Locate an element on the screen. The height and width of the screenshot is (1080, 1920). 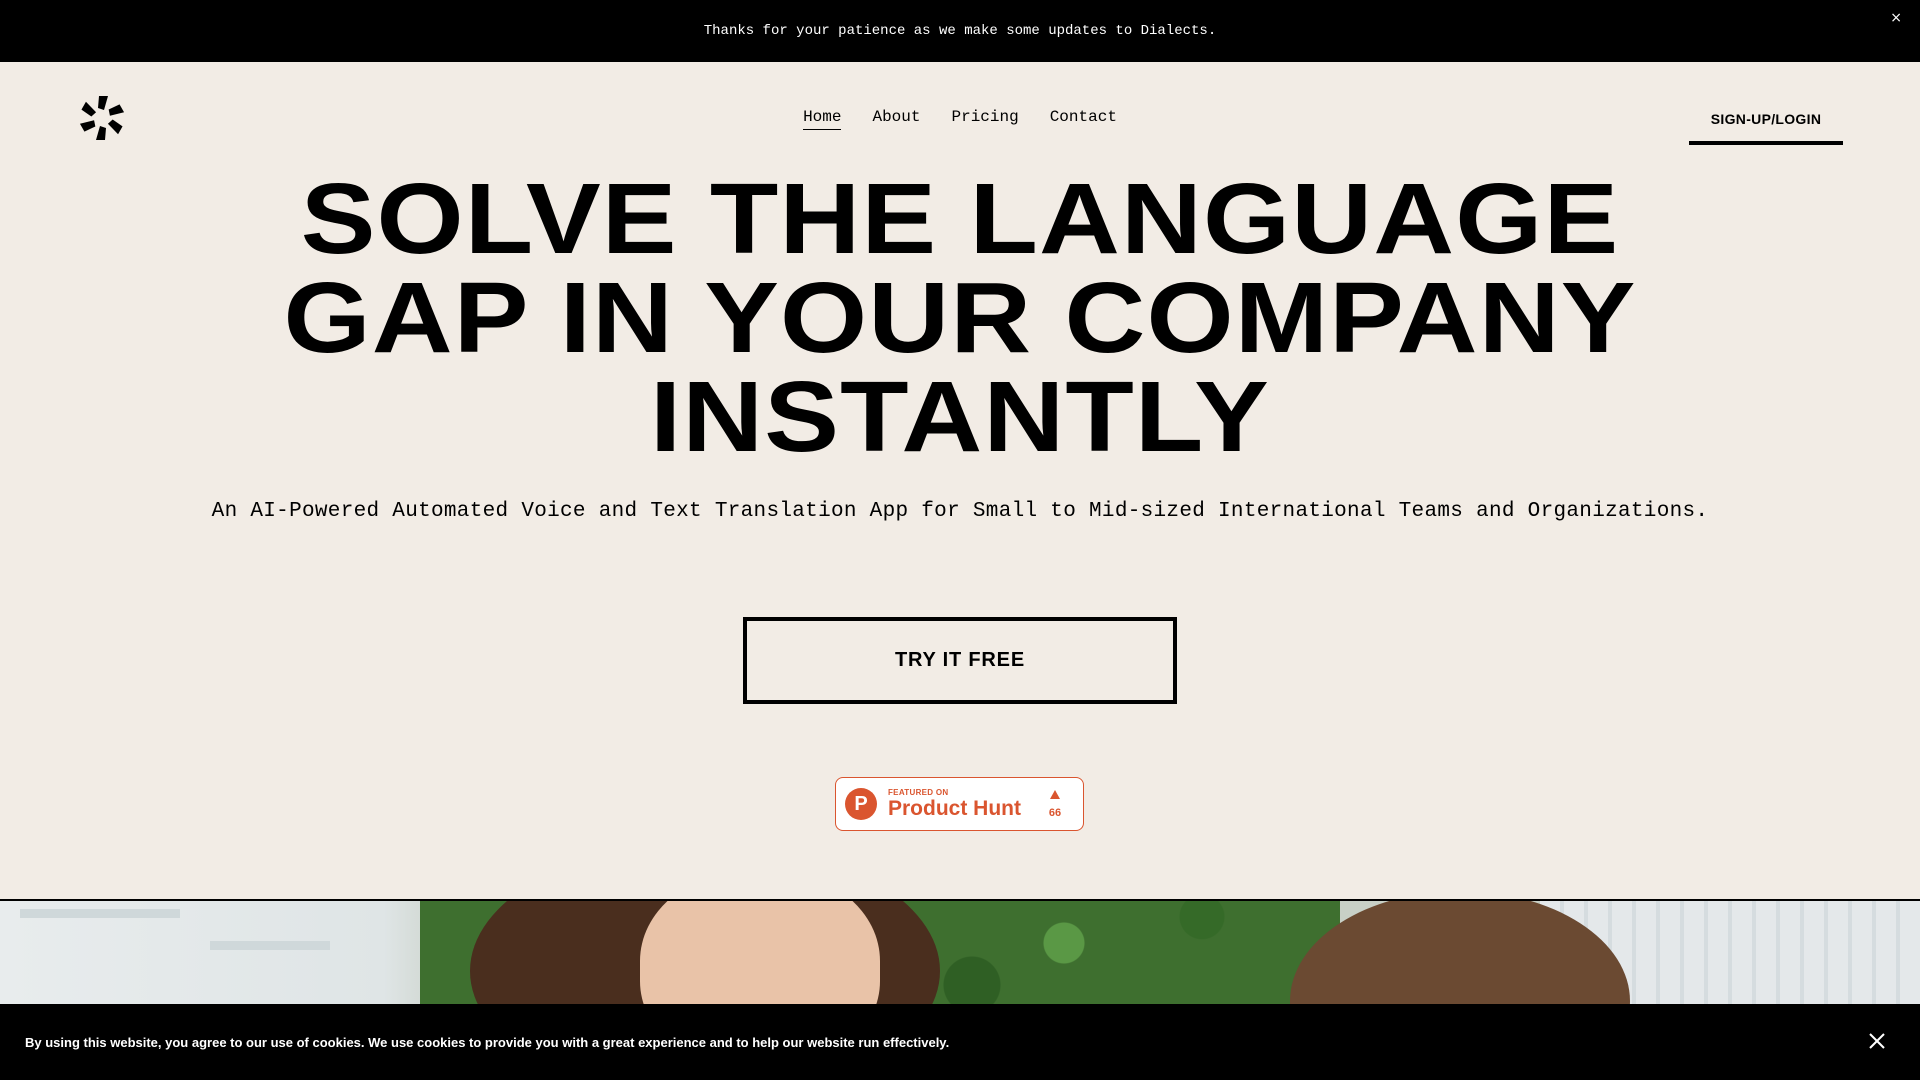
main-nav: Home About Pricing Contact is located at coordinates (960, 119).